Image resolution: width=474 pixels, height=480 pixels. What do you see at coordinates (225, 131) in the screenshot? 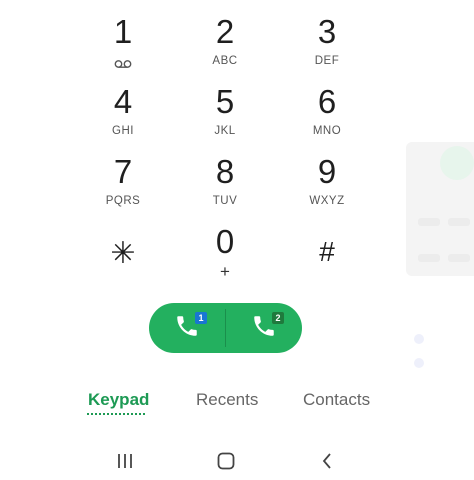
I see `key-letters: JKL` at bounding box center [225, 131].